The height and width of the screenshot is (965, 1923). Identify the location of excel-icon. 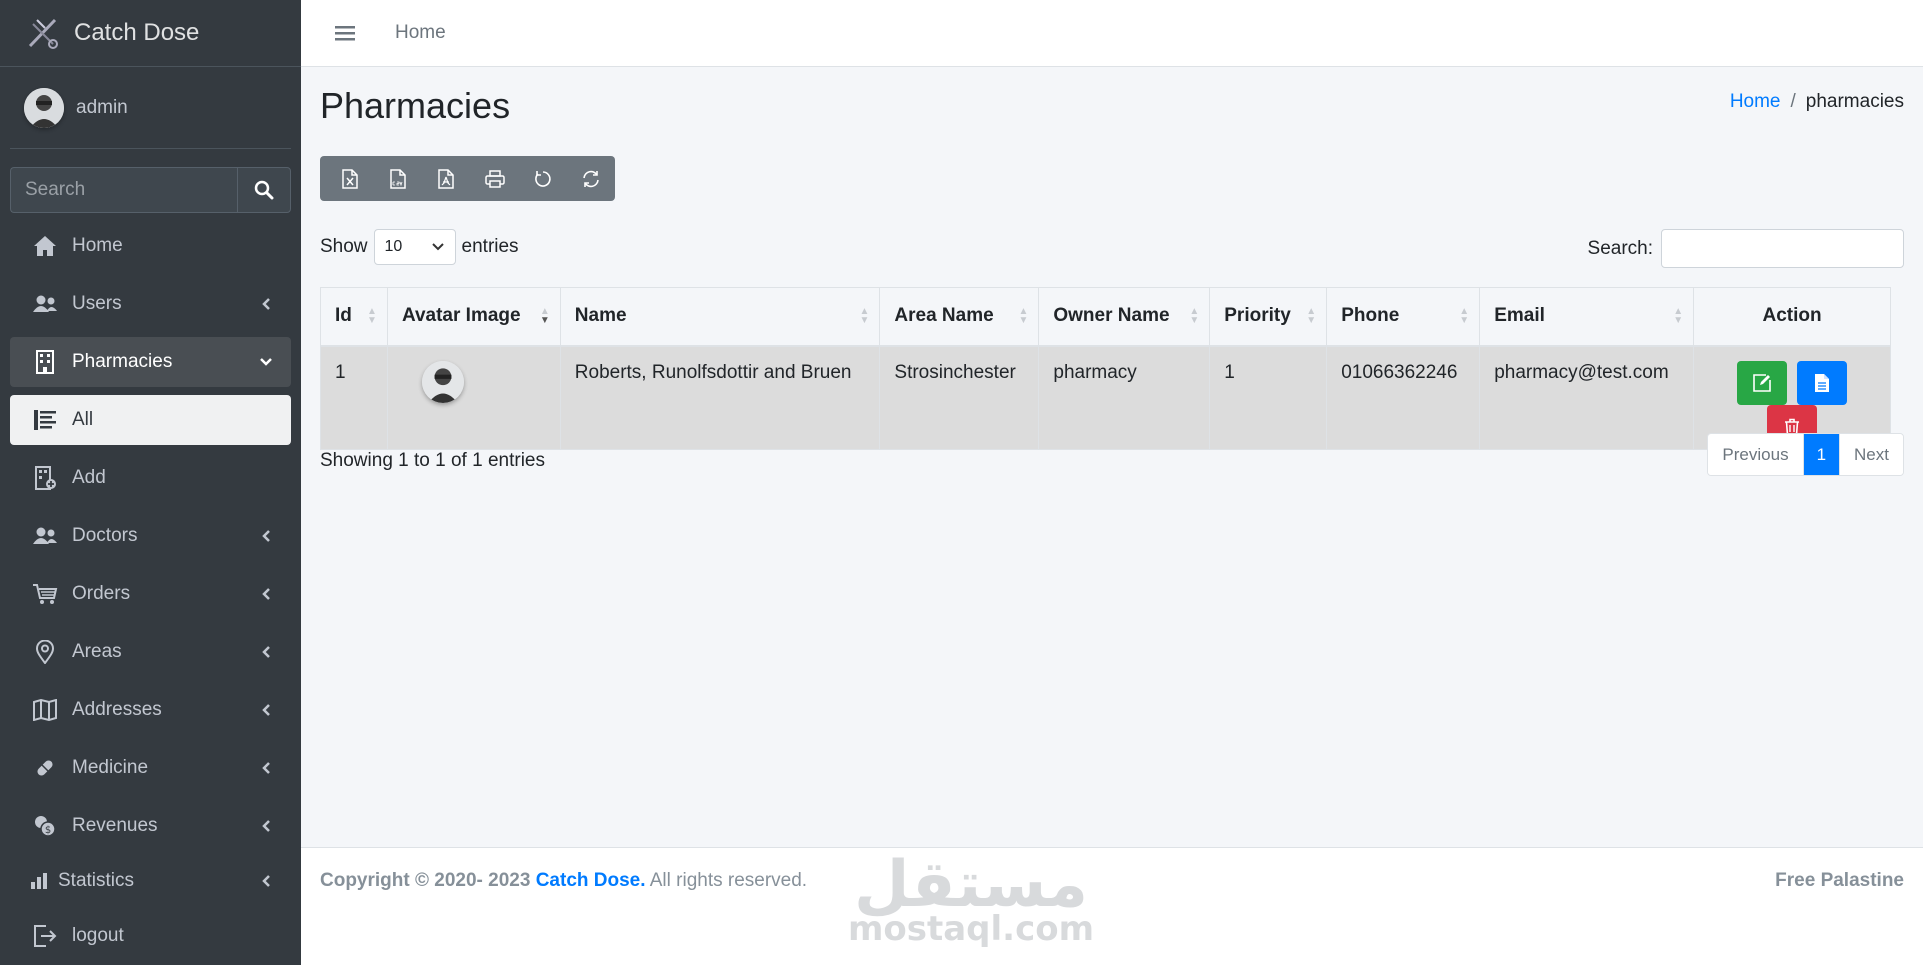
(350, 178).